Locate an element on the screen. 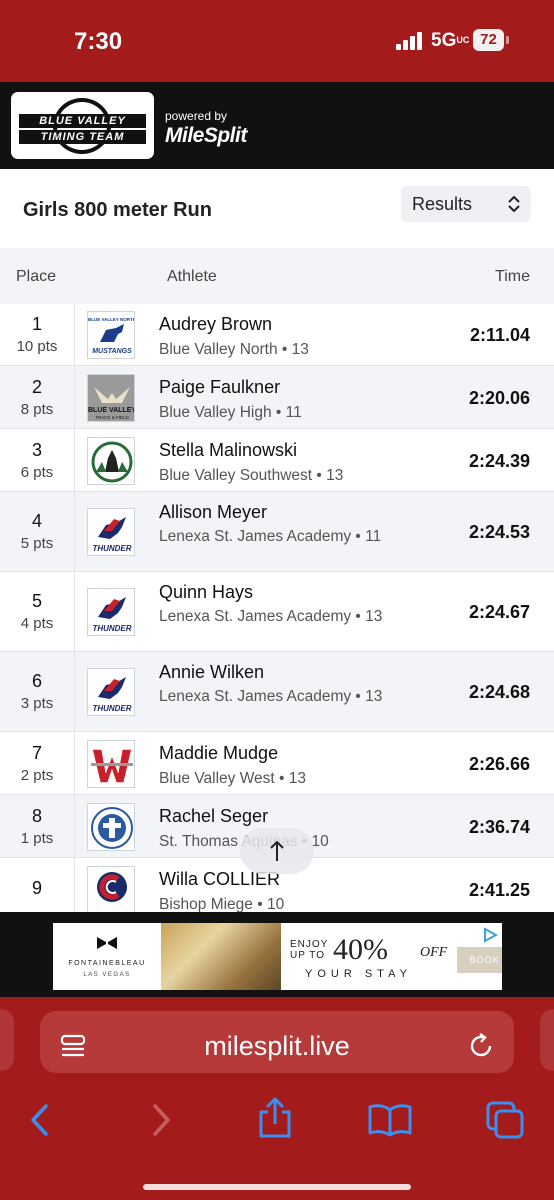 The width and height of the screenshot is (554, 1200). athlete-name: Allison Meyer is located at coordinates (213, 512).